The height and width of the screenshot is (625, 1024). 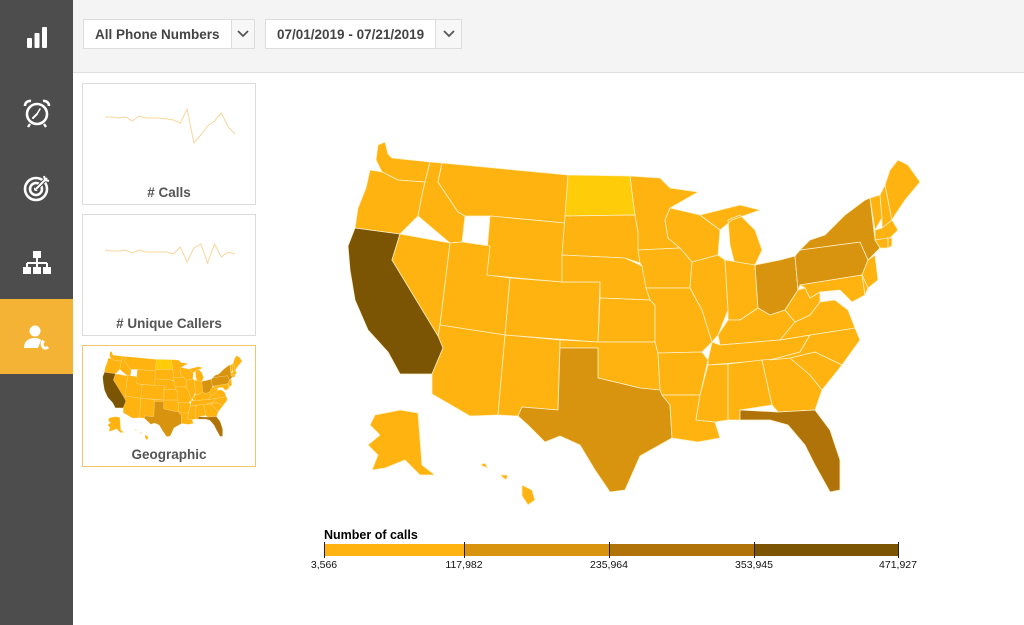 What do you see at coordinates (170, 126) in the screenshot?
I see `calls-sparkline` at bounding box center [170, 126].